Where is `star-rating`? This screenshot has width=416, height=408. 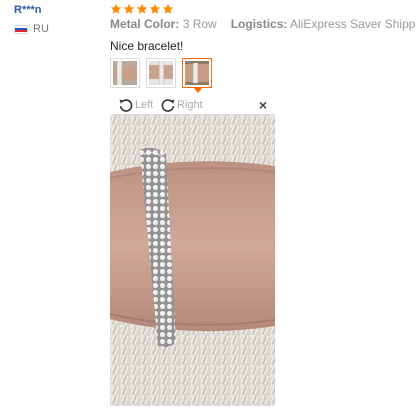 star-rating is located at coordinates (142, 9).